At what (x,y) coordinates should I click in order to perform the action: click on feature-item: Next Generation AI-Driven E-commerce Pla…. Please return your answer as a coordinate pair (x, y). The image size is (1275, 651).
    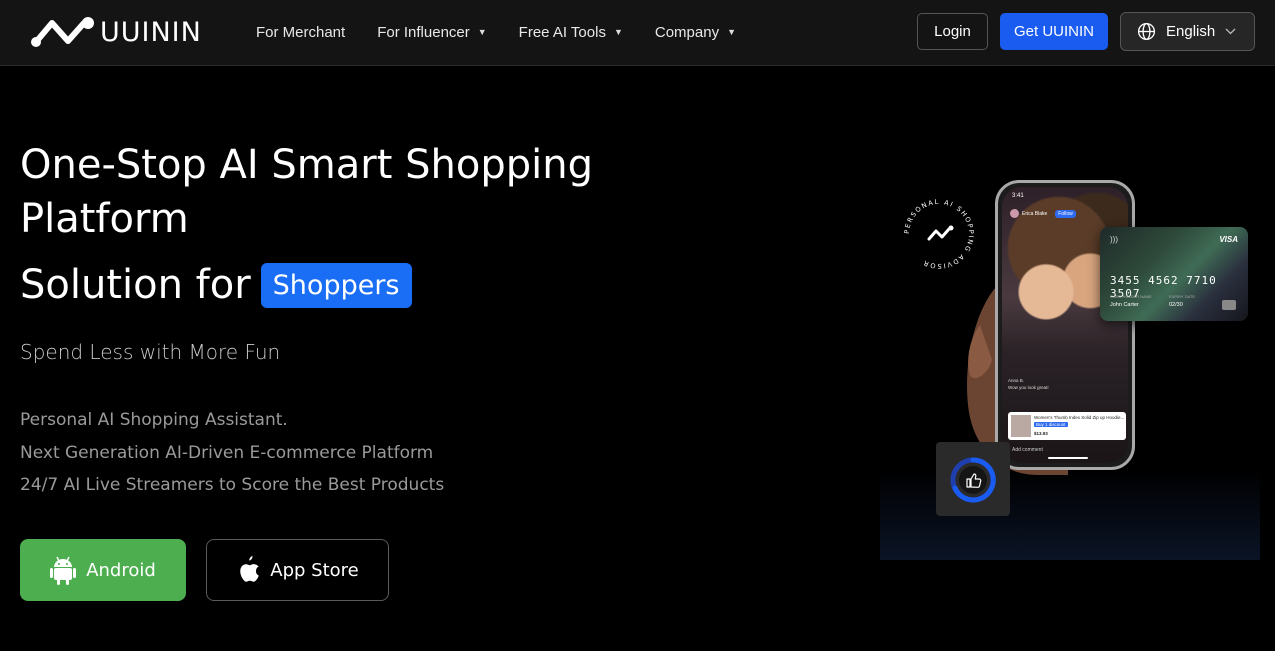
    Looking at the image, I should click on (227, 452).